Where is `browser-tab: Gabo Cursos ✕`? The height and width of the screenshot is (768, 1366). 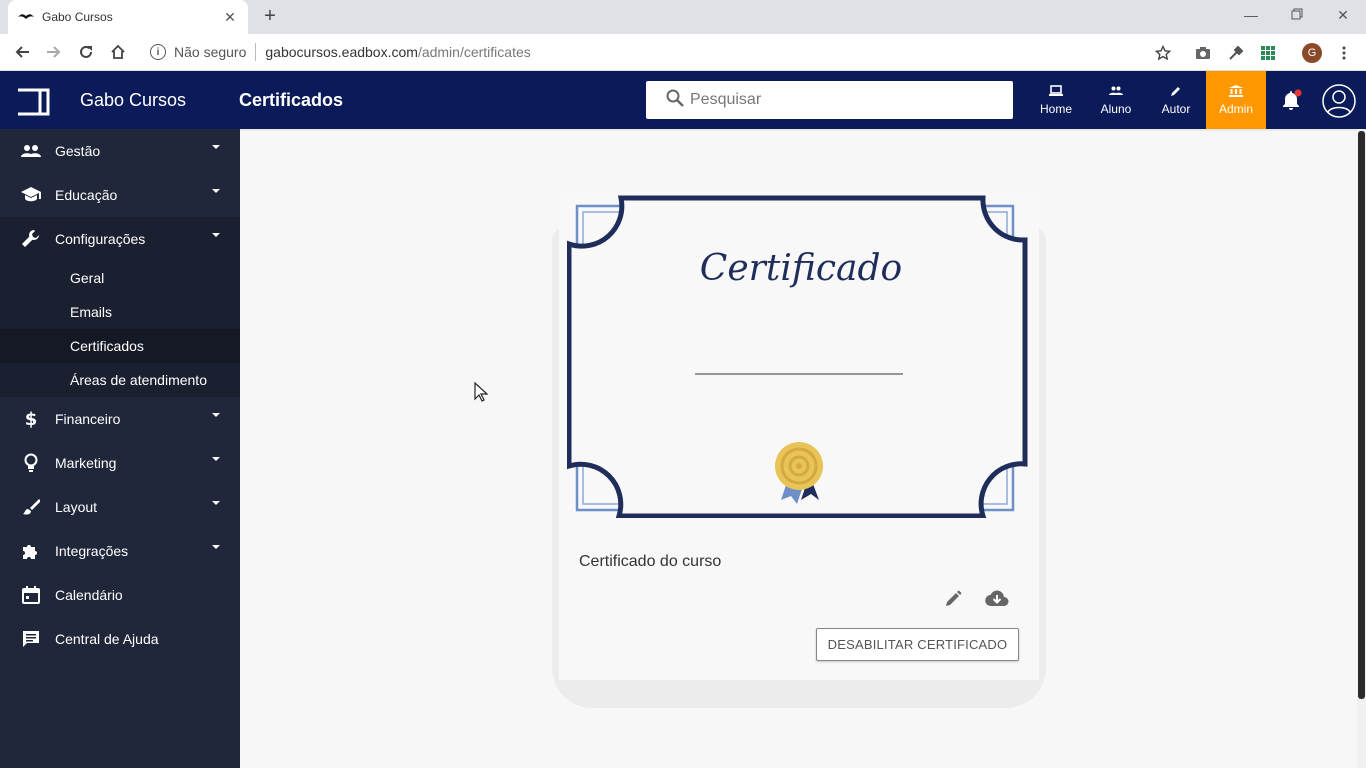 browser-tab: Gabo Cursos ✕ is located at coordinates (128, 17).